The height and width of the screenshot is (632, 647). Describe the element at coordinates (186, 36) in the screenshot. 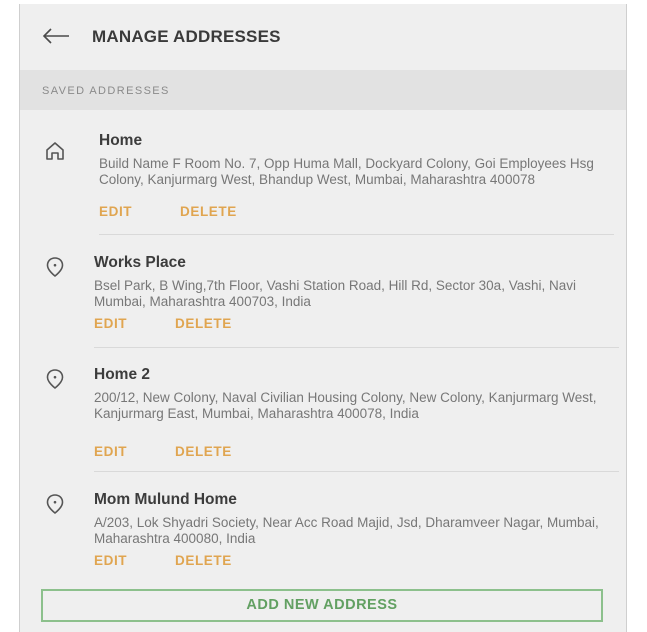

I see `page-title: MANAGE ADDRESSES` at that location.